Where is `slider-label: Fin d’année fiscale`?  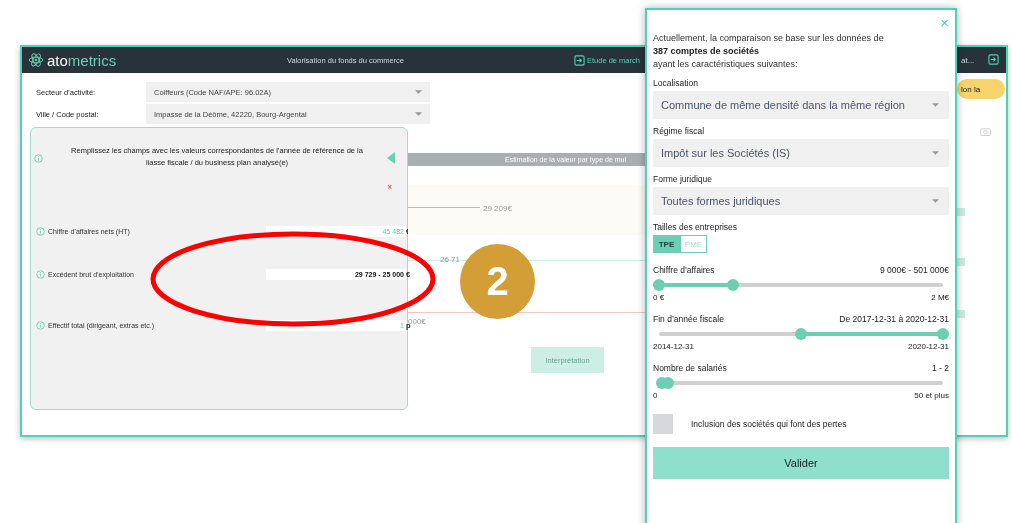
slider-label: Fin d’année fiscale is located at coordinates (688, 319).